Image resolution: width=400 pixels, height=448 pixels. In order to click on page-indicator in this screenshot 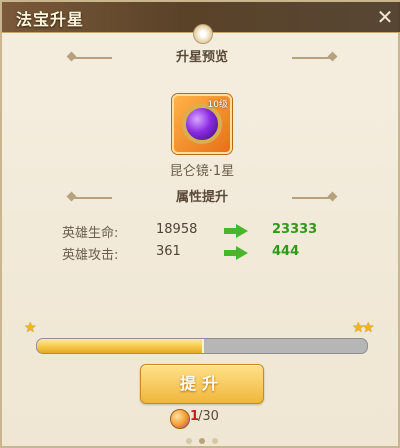, I will do `click(204, 441)`.